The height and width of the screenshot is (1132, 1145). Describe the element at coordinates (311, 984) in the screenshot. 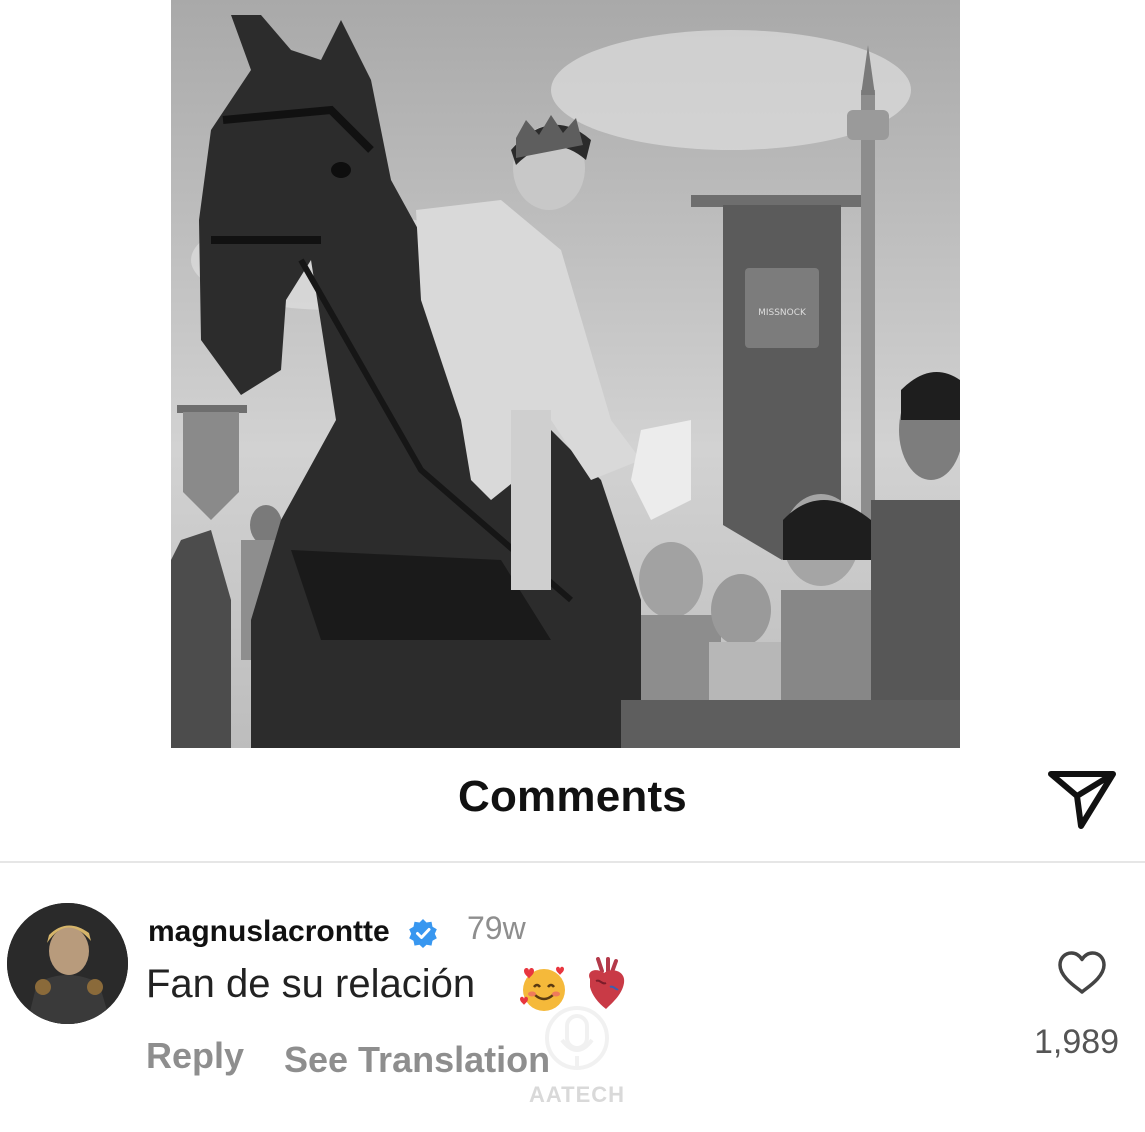

I see `comment-text: Fan de su relación` at that location.